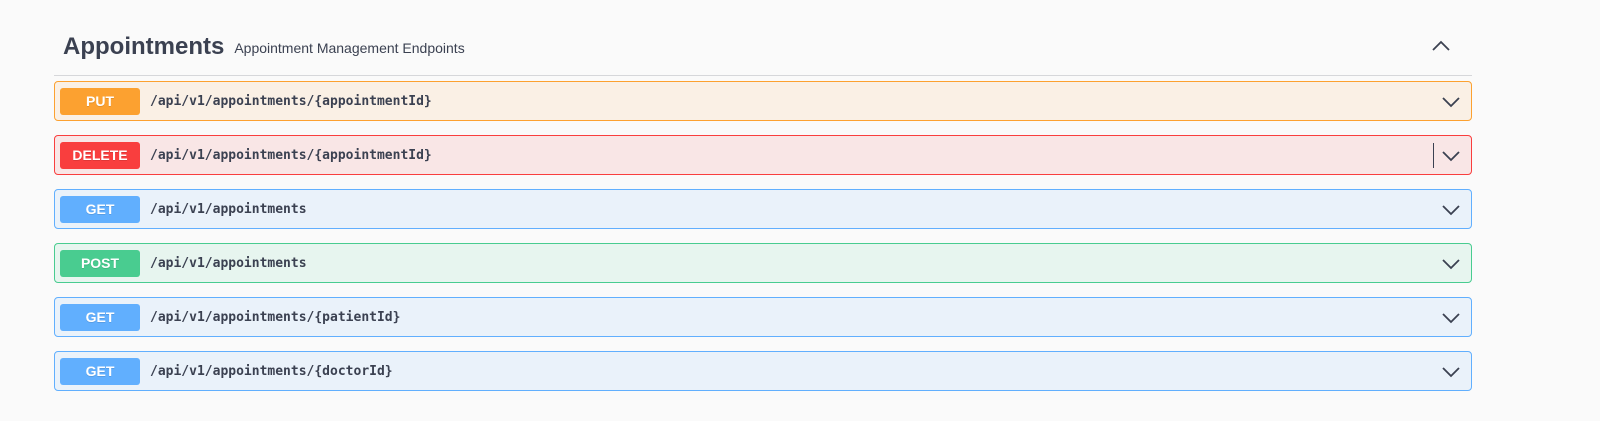 This screenshot has height=421, width=1600. What do you see at coordinates (763, 209) in the screenshot?
I see `operation-get-appointments: GET /api/v1/appointments` at bounding box center [763, 209].